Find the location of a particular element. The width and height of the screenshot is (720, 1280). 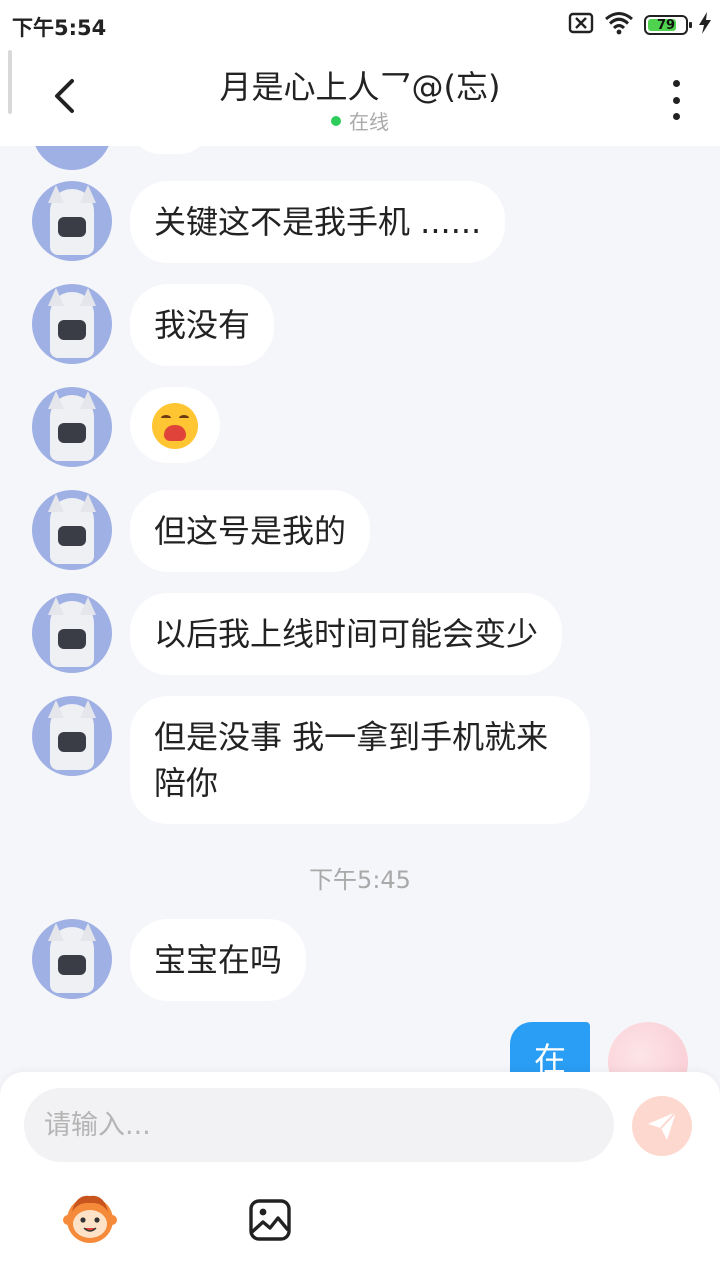

image-picker-button is located at coordinates (270, 1220).